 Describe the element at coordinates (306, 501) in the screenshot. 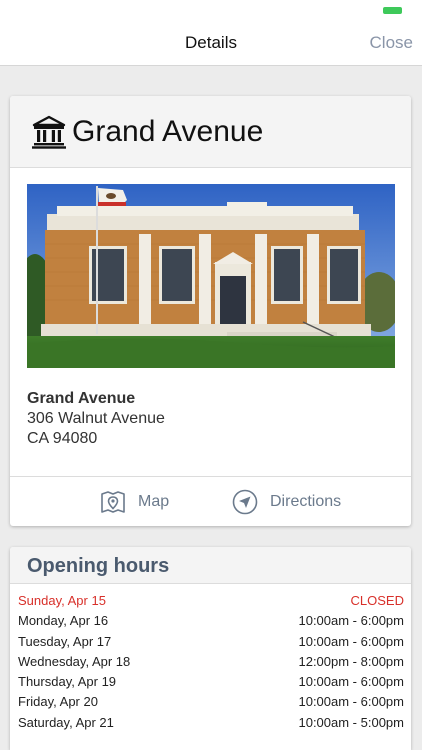

I see `directions-label: Directions` at that location.